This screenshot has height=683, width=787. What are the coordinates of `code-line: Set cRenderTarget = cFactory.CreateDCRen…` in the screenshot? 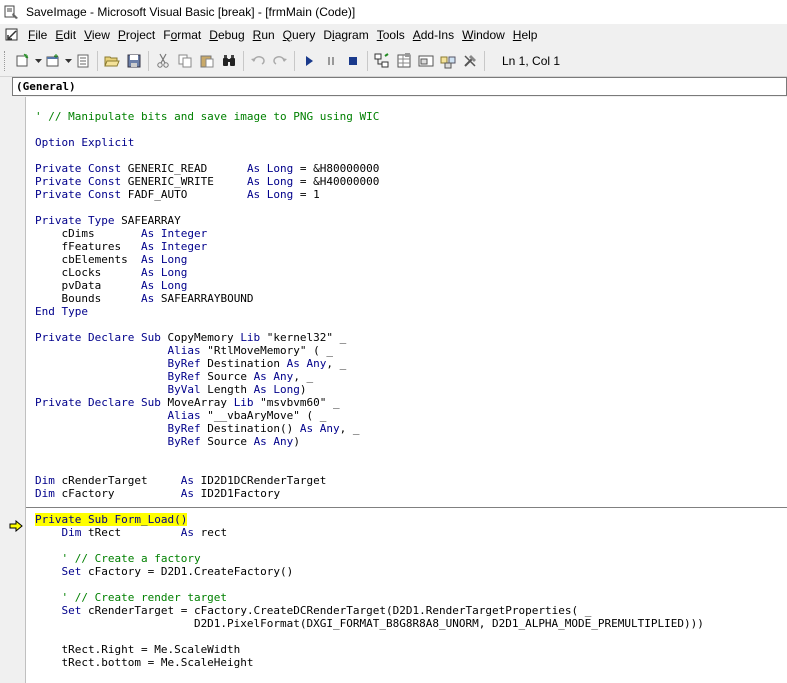 It's located at (411, 610).